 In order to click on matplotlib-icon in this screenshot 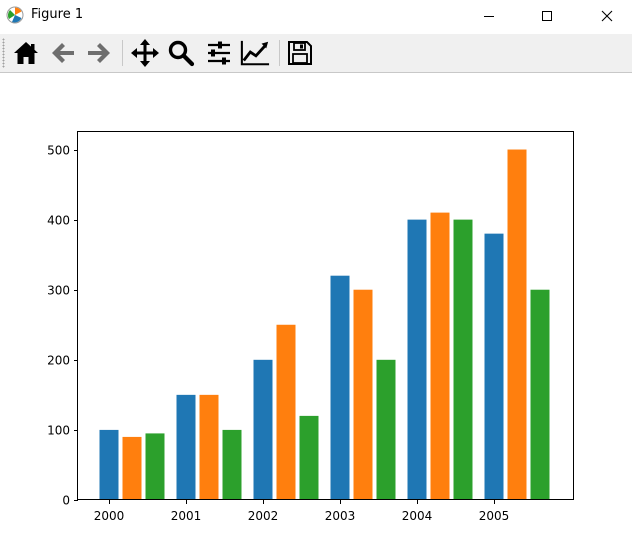, I will do `click(15, 15)`.